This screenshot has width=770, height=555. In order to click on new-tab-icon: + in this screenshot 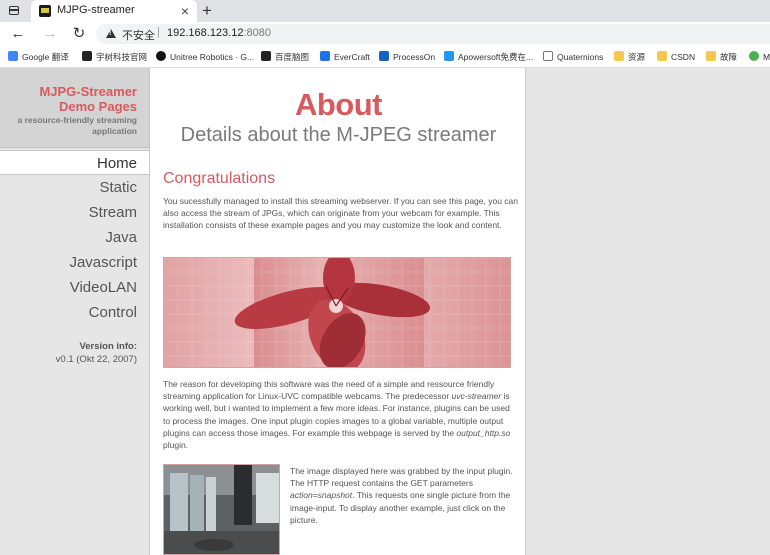, I will do `click(207, 11)`.